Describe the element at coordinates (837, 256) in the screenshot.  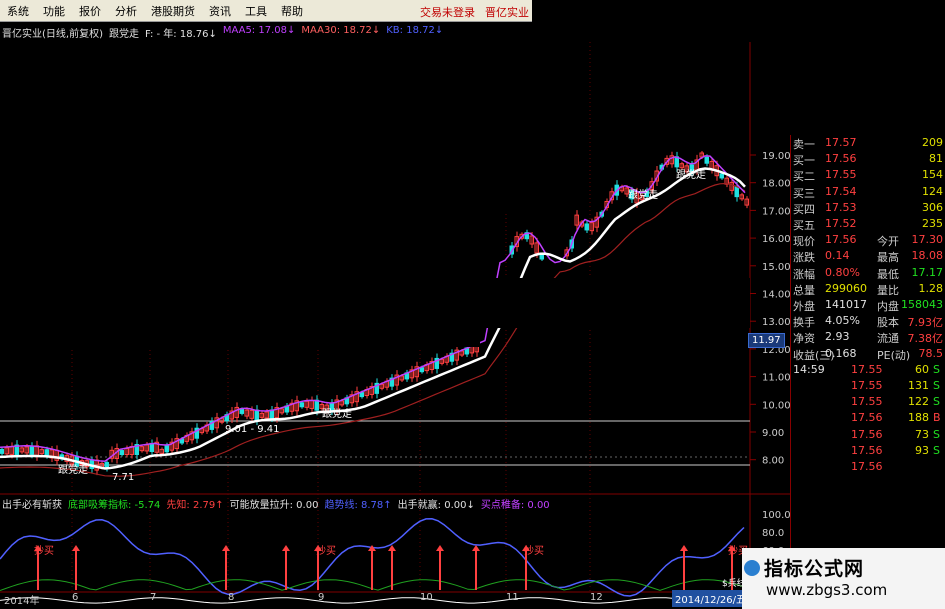
I see `stat-value: 0.14` at that location.